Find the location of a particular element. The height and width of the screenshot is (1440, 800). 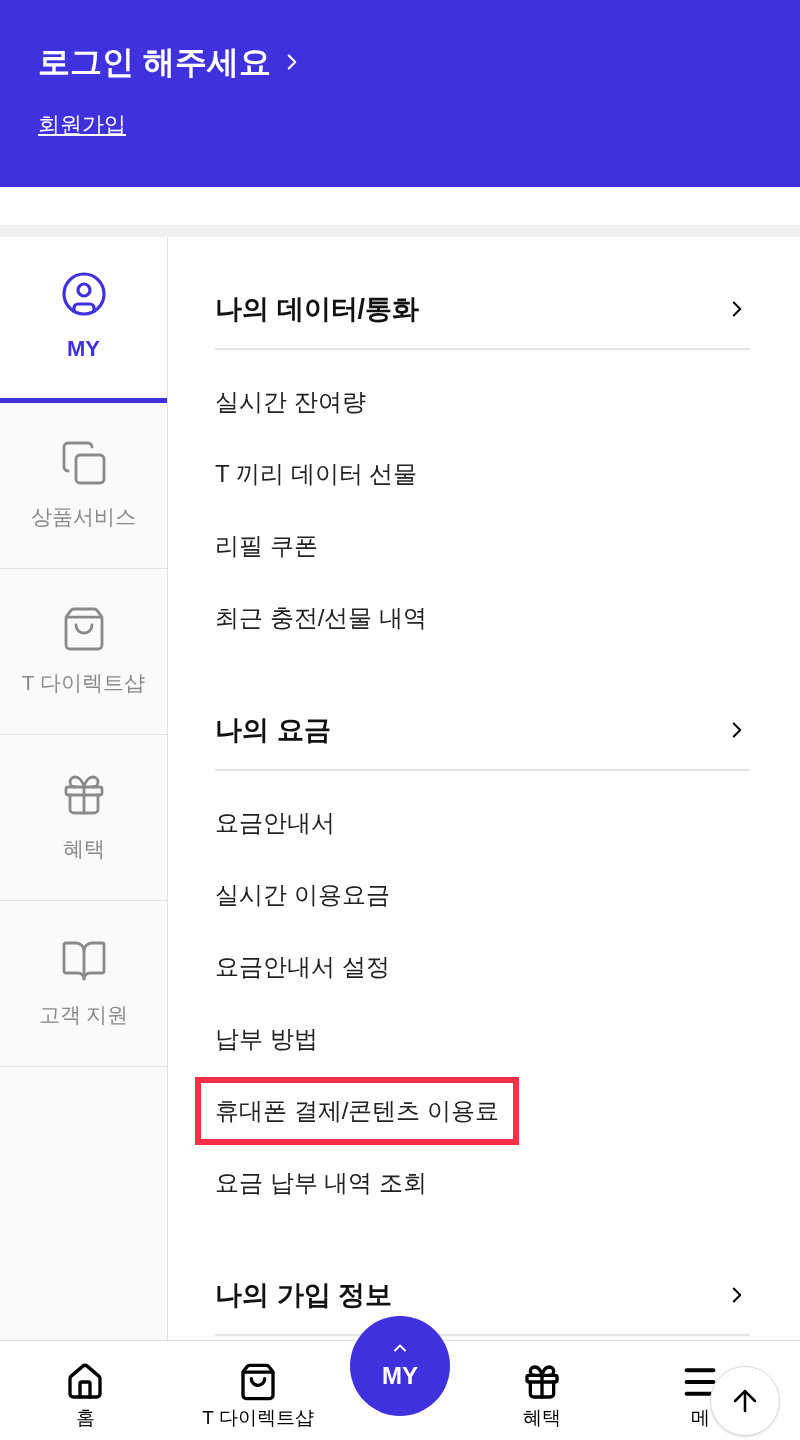

menu-item: 휴대폰 결제/콘텐츠 이용료 is located at coordinates (357, 1111).